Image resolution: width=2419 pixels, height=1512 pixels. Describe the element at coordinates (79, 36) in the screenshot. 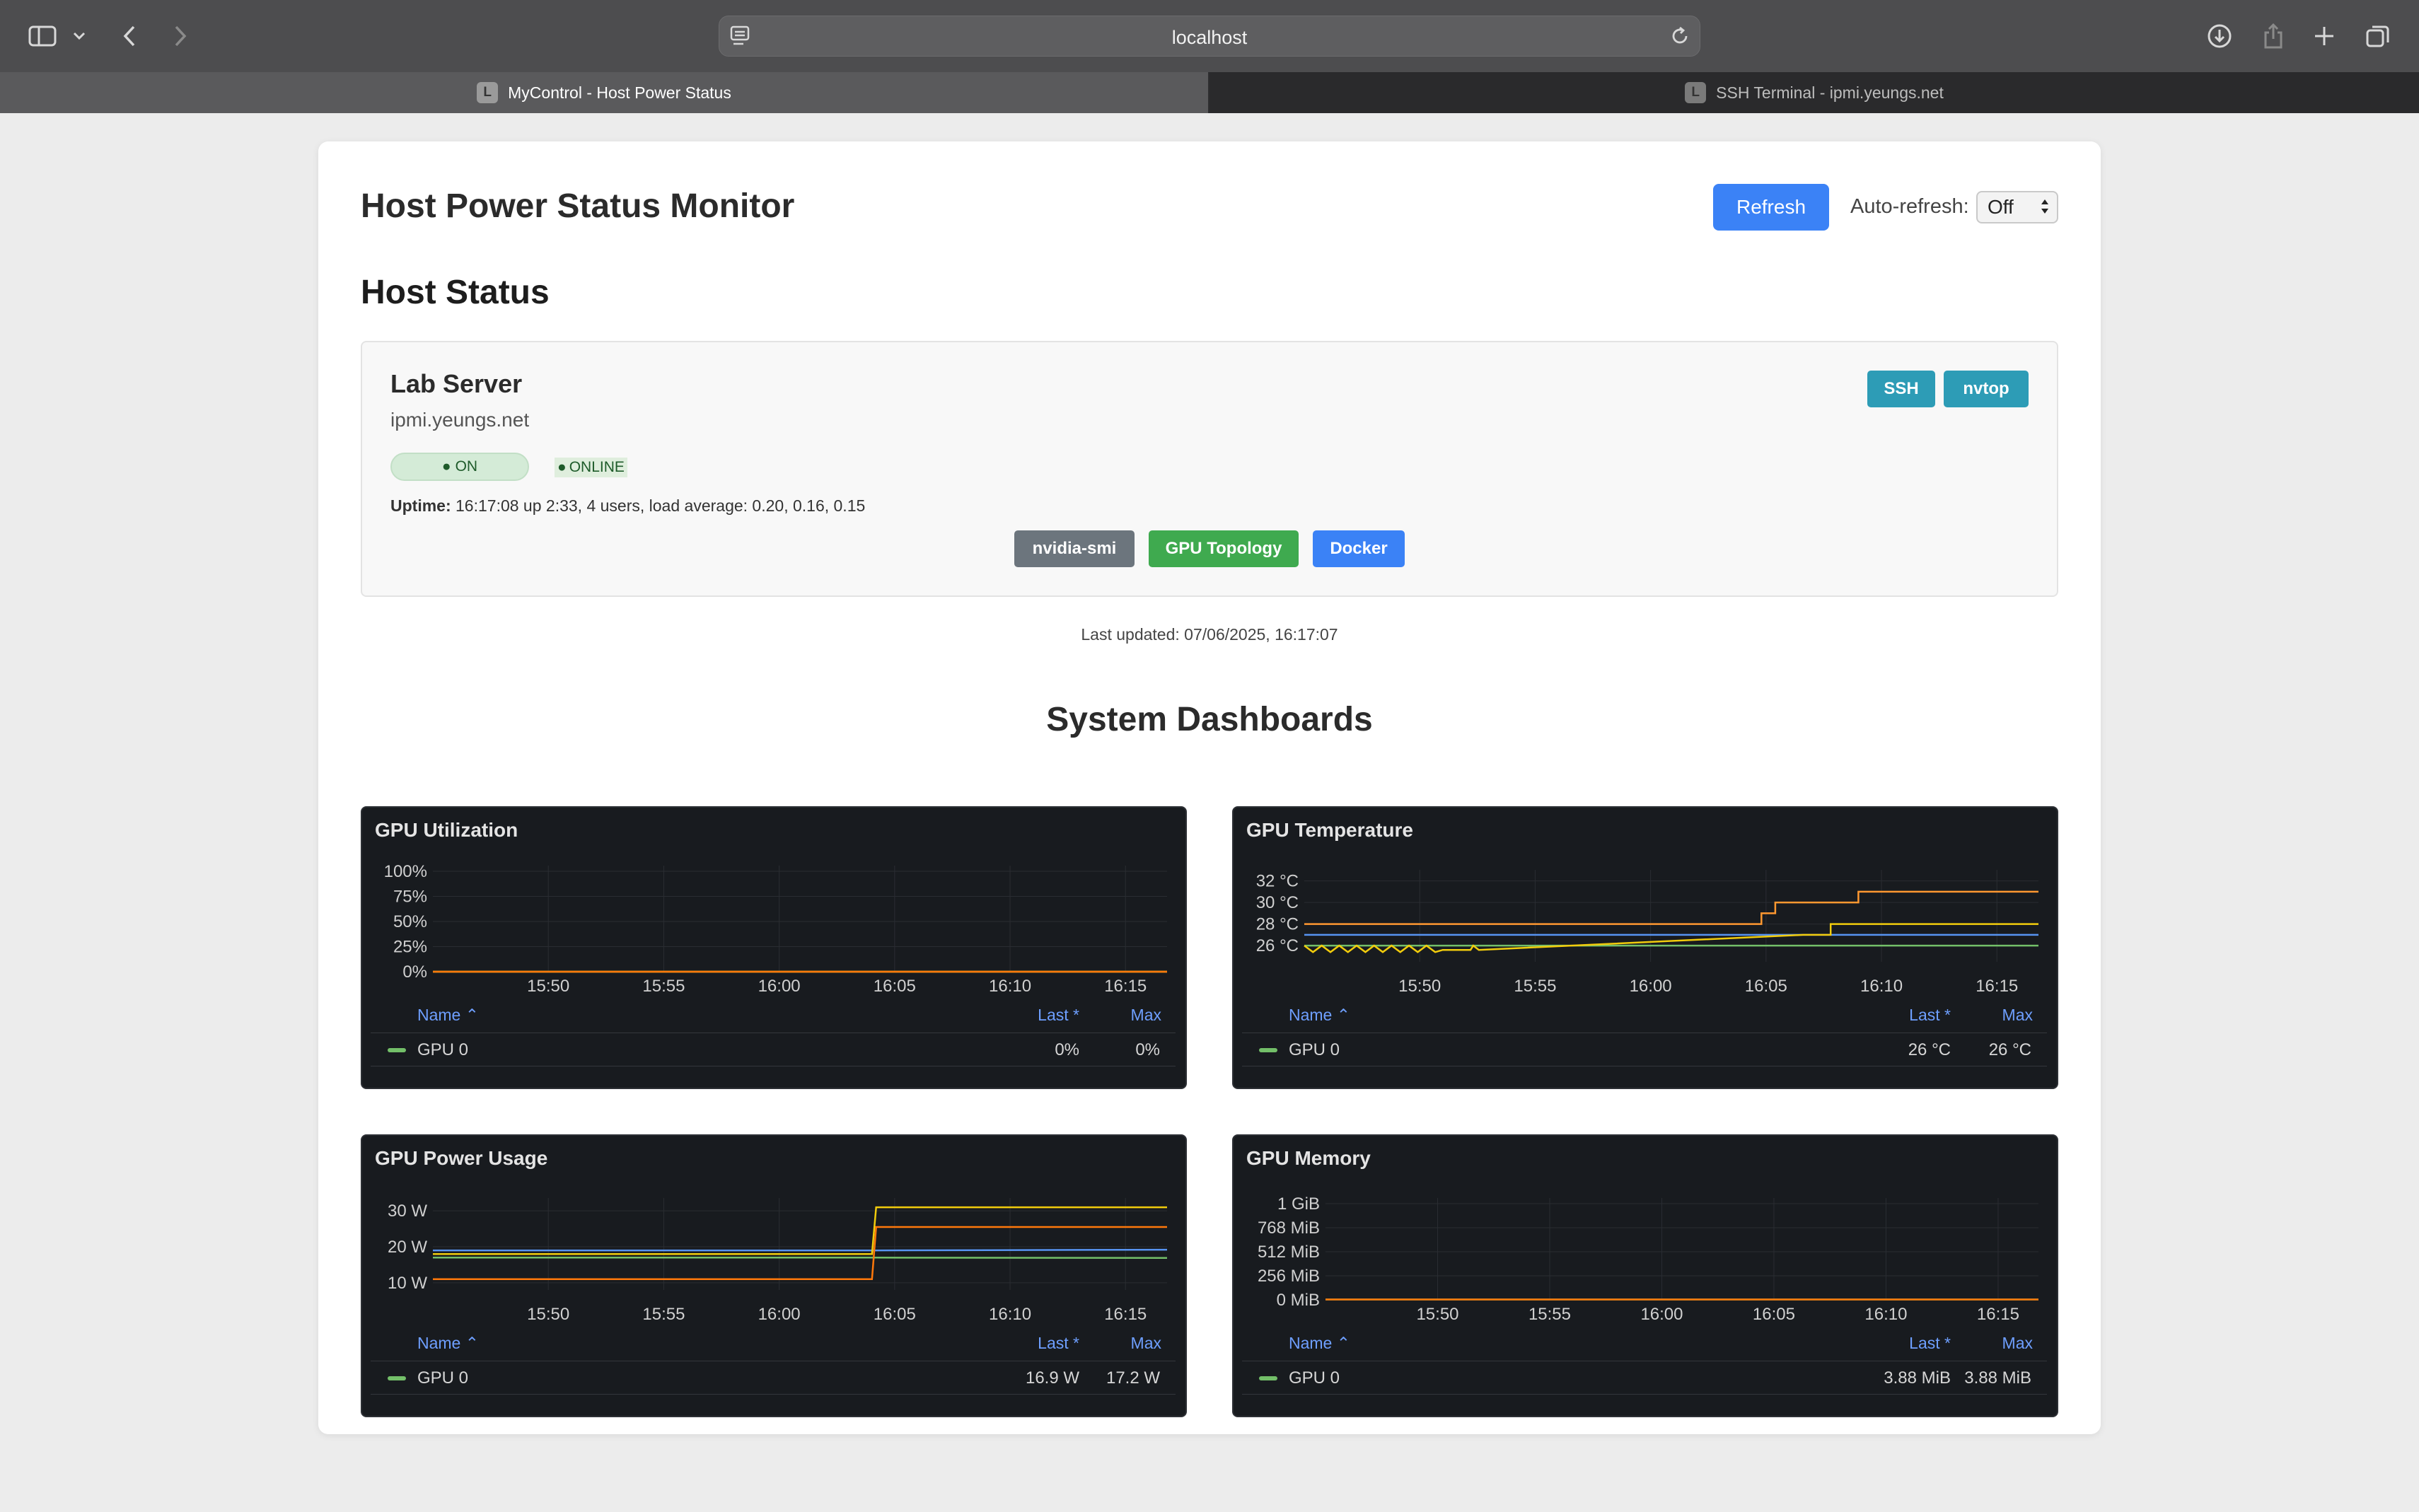

I see `chevron-down-icon` at that location.